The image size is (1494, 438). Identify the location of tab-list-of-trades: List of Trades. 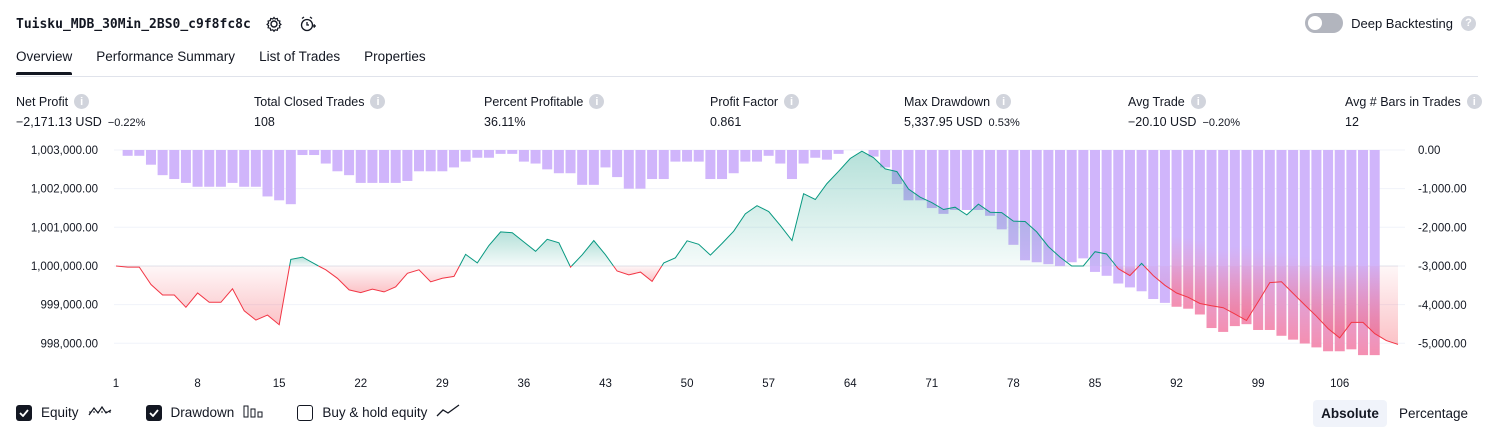
(299, 59).